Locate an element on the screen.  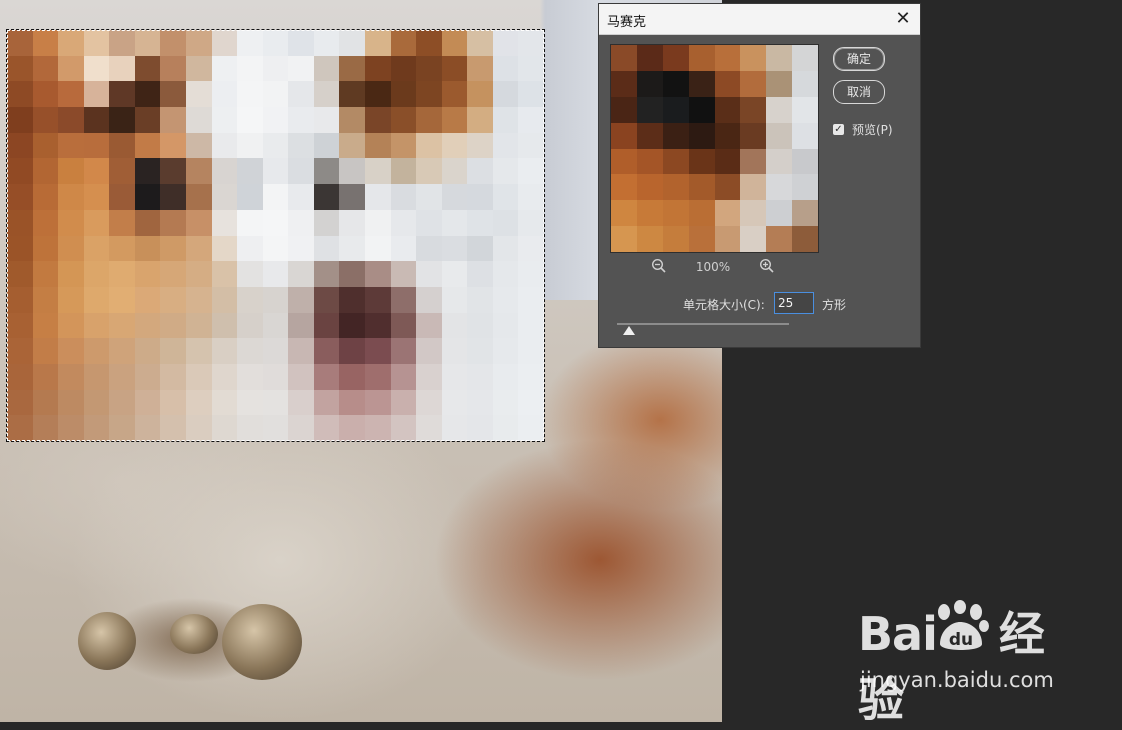
cell-size-slider-thumb is located at coordinates (629, 330).